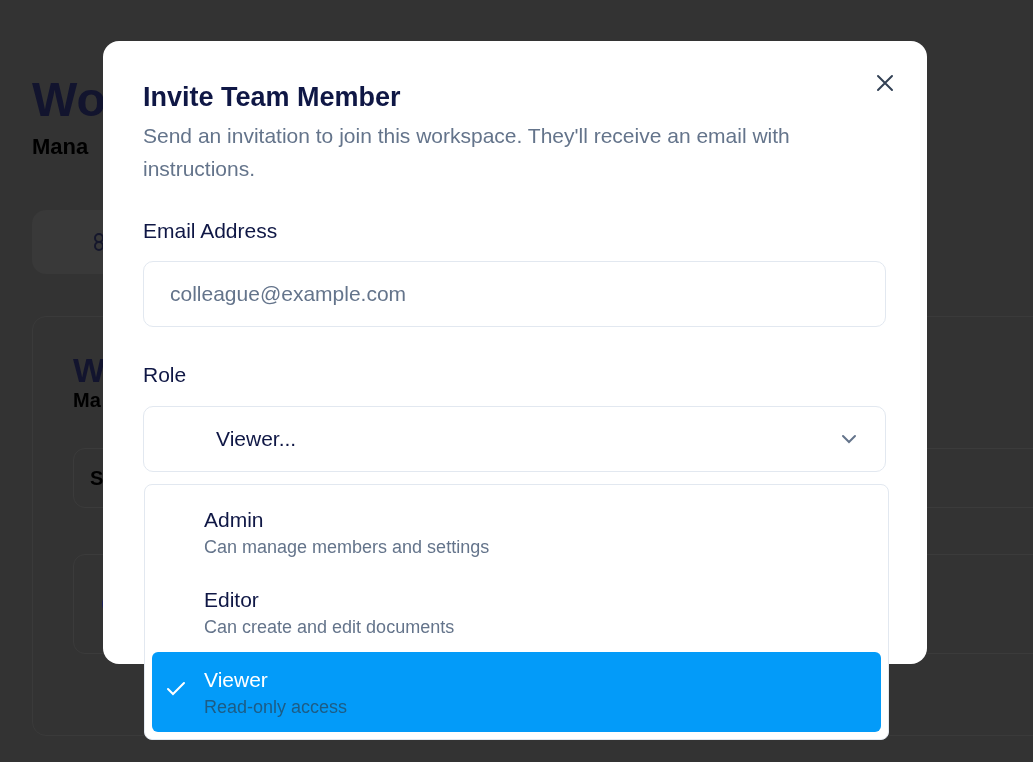 Image resolution: width=1033 pixels, height=762 pixels. Describe the element at coordinates (849, 439) in the screenshot. I see `chevron-icon` at that location.